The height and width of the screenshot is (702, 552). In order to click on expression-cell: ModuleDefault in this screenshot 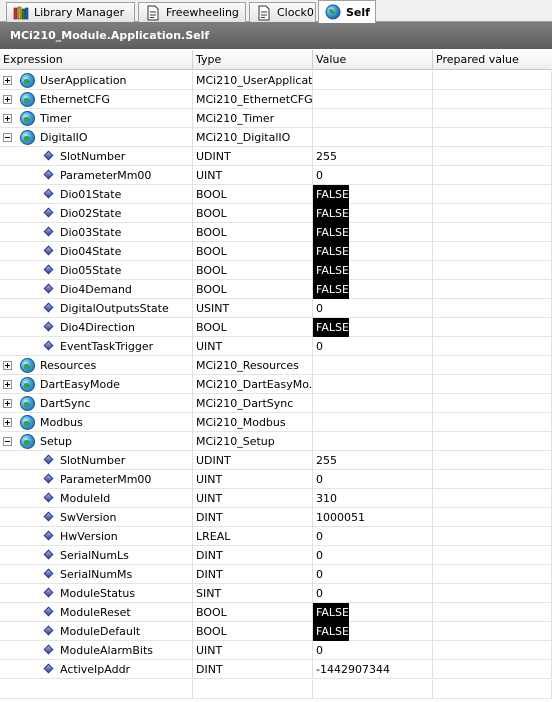, I will do `click(96, 631)`.